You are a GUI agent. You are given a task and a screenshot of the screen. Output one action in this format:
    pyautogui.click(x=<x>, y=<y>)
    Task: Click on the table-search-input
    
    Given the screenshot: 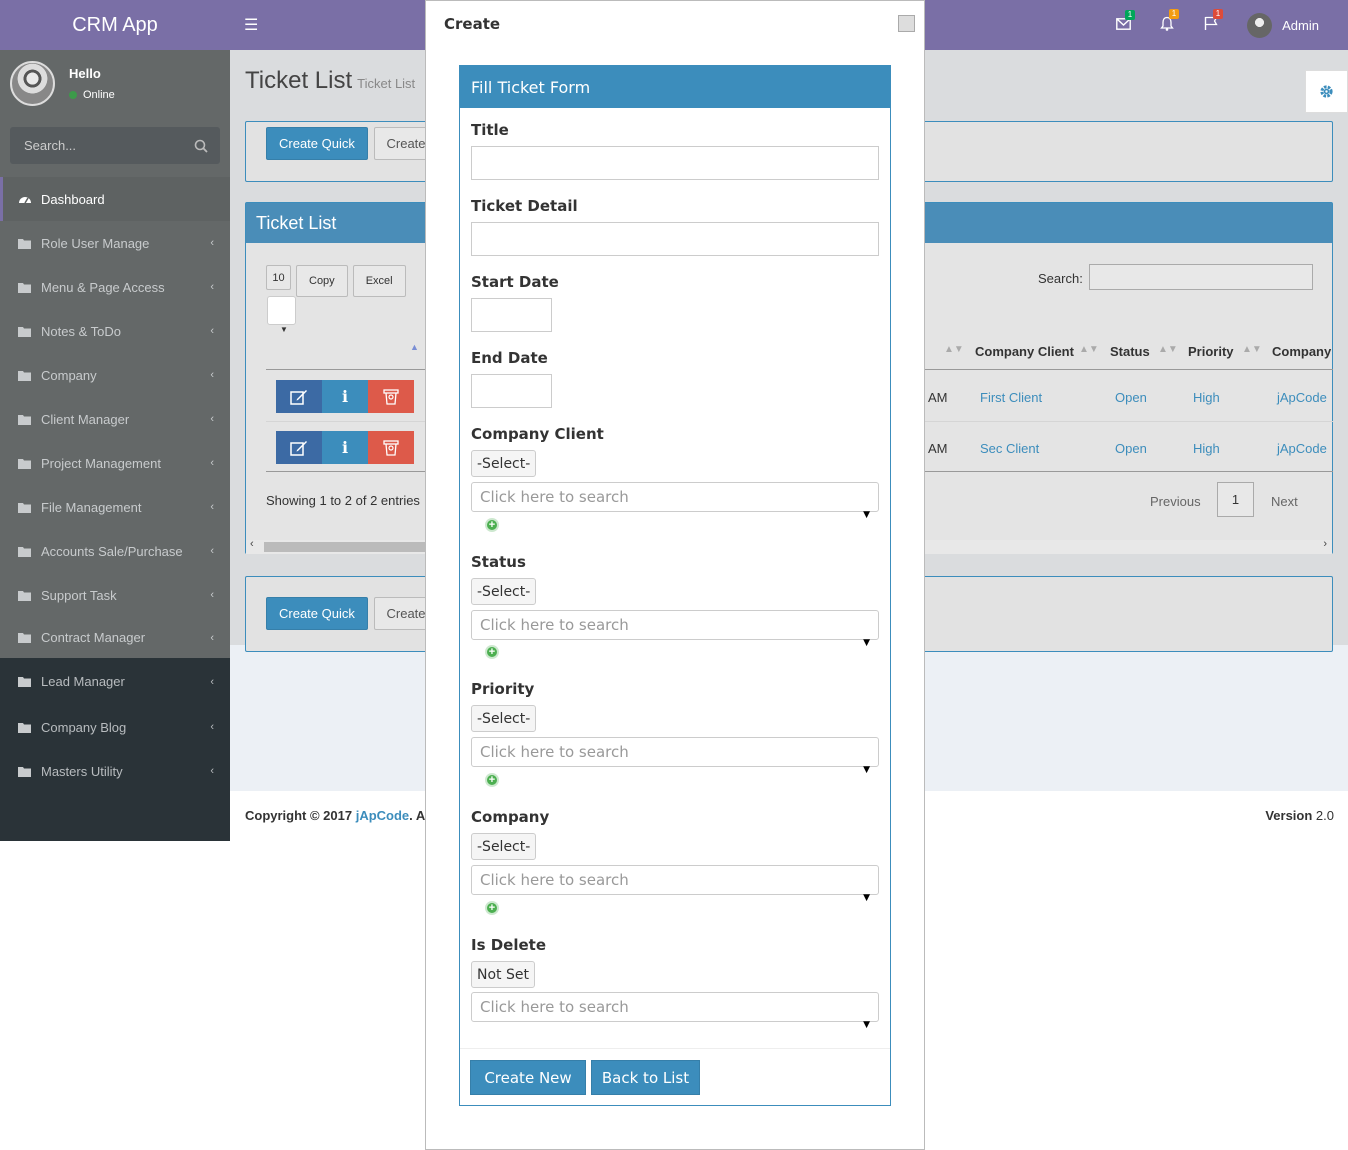 What is the action you would take?
    pyautogui.click(x=1201, y=277)
    